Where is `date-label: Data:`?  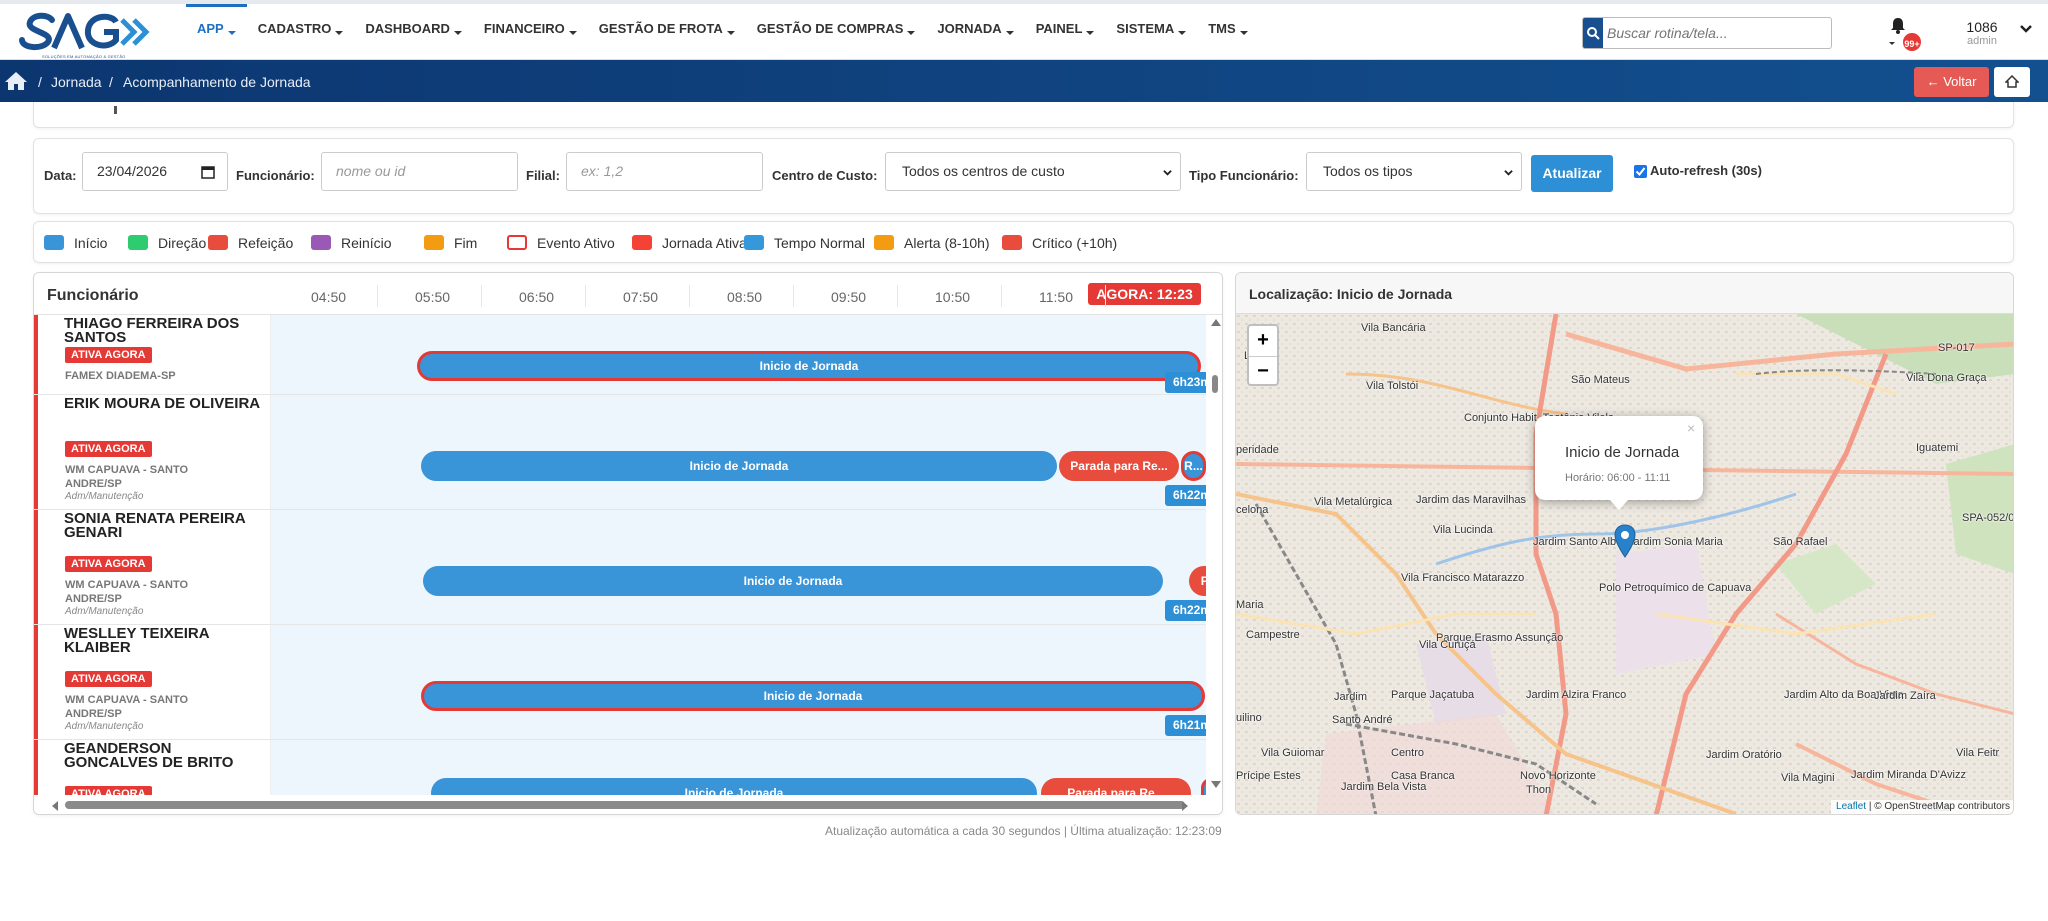
date-label: Data: is located at coordinates (60, 175).